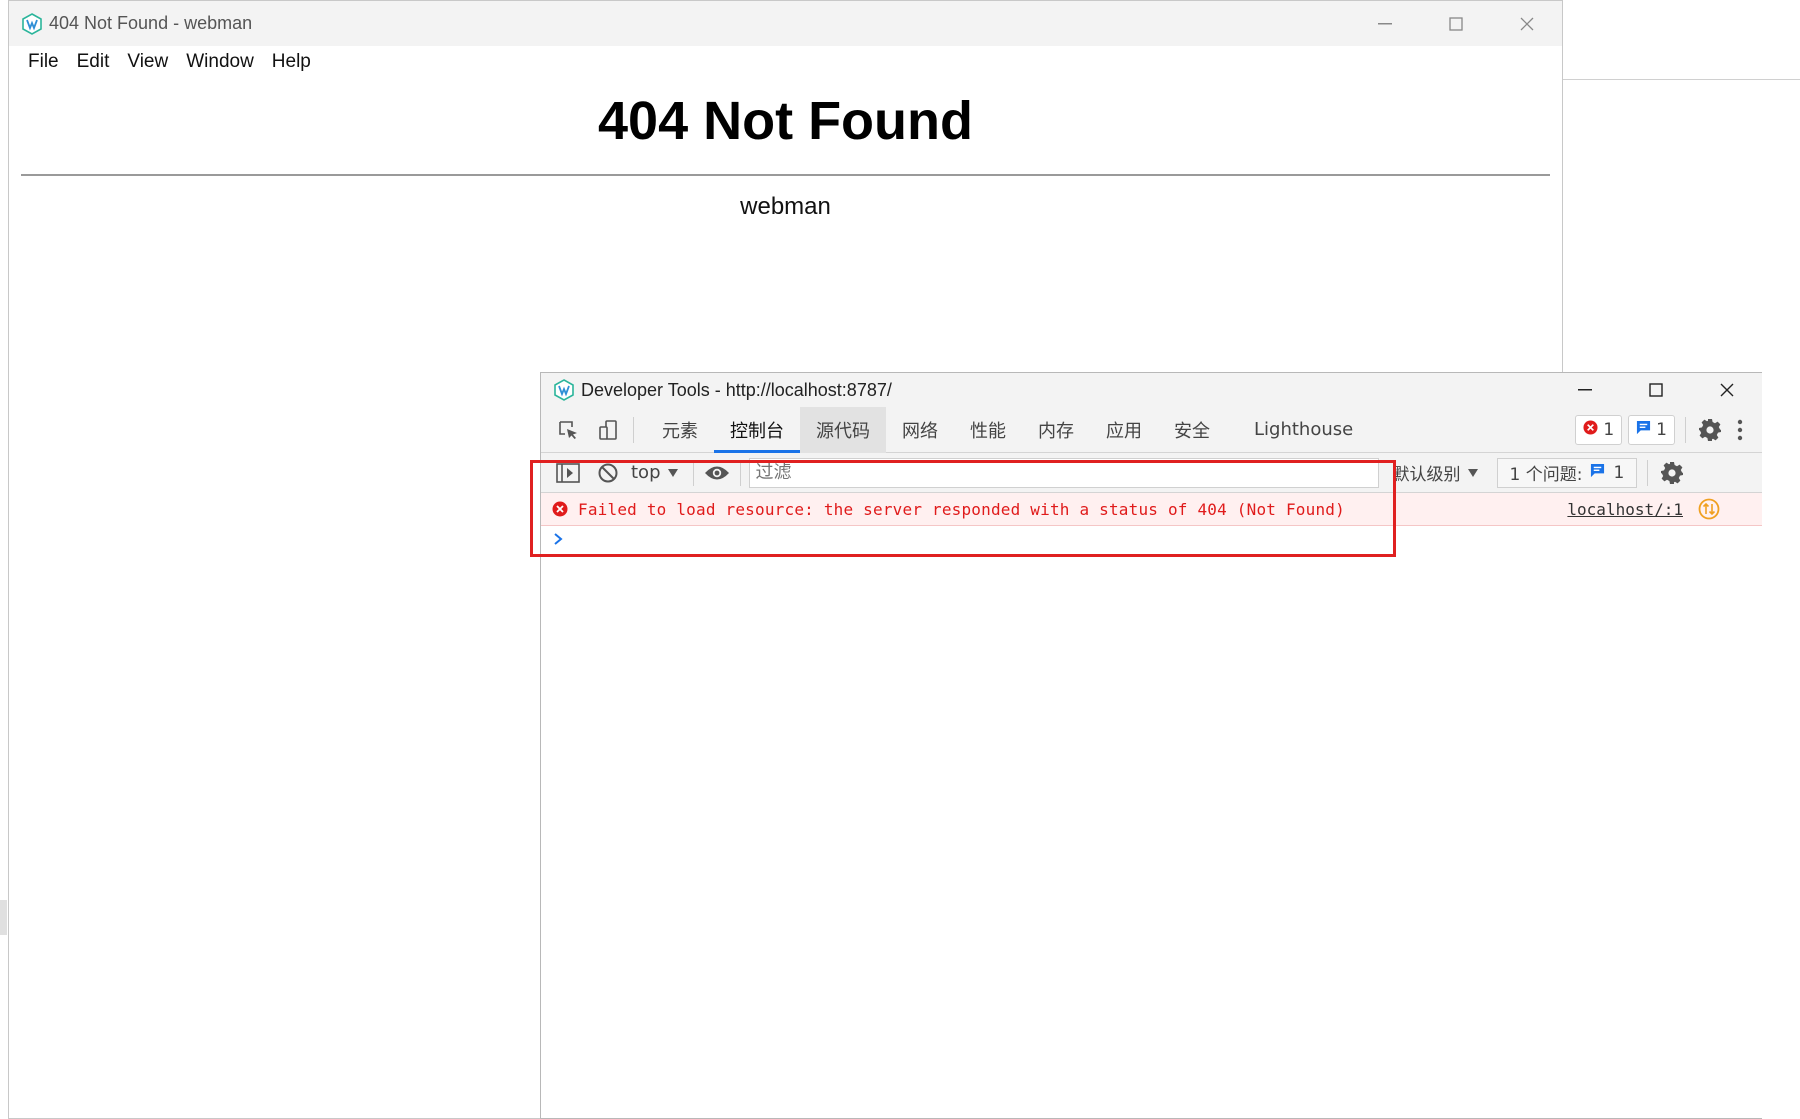 The image size is (1800, 1119). Describe the element at coordinates (1063, 472) in the screenshot. I see `filter-input` at that location.